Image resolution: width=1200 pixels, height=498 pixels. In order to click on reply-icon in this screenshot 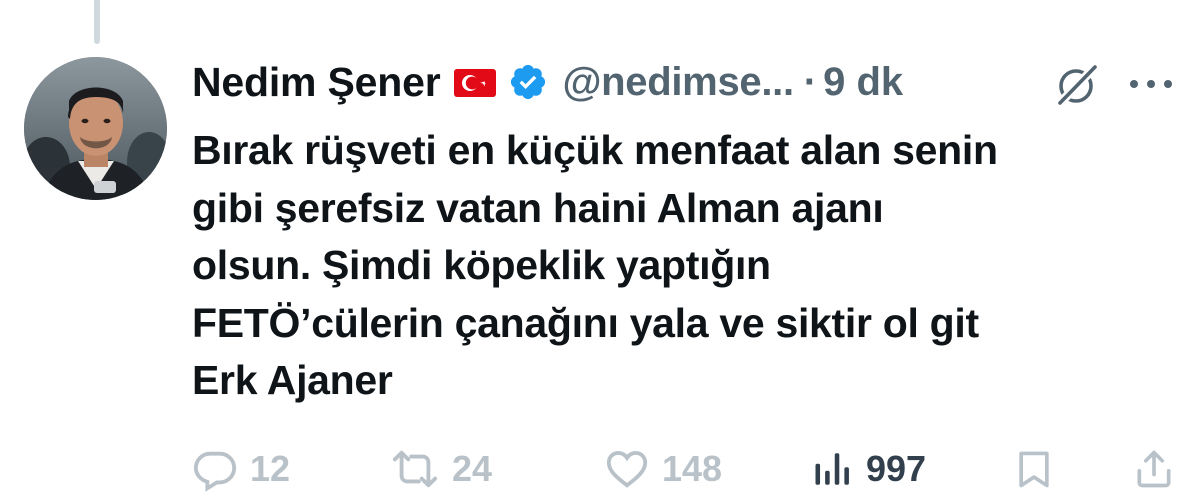, I will do `click(215, 471)`.